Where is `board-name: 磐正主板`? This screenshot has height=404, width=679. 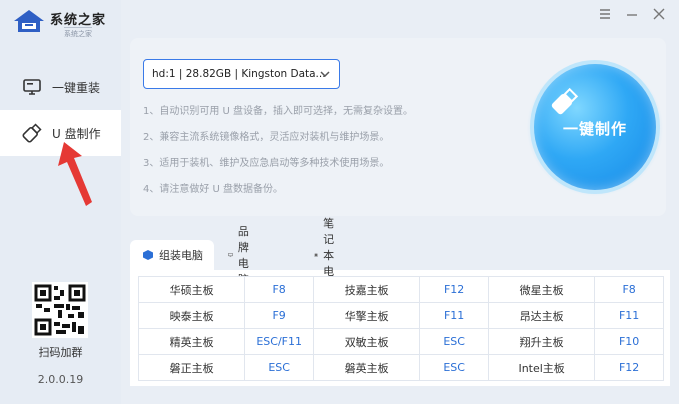 board-name: 磐正主板 is located at coordinates (191, 367).